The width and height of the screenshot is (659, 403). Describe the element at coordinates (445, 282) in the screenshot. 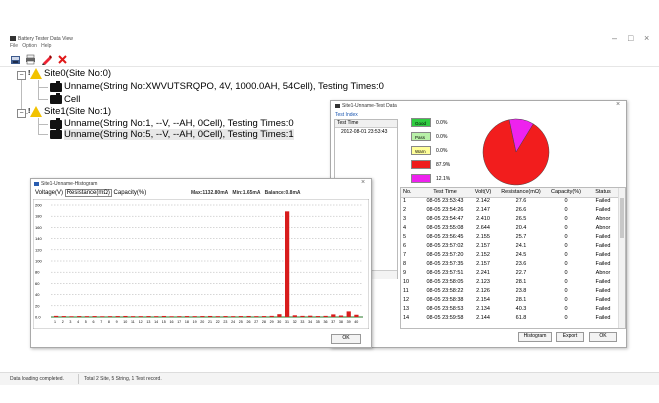

I see `table-cell: 08-05 23:58:05` at that location.